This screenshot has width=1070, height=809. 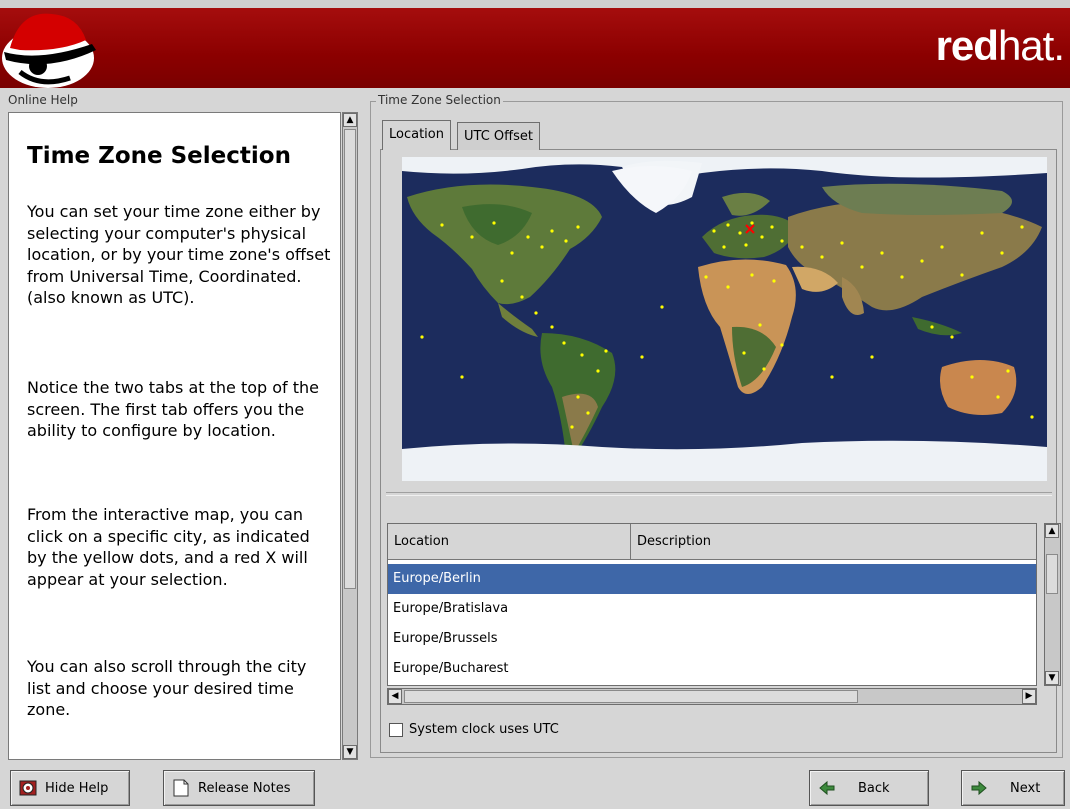 What do you see at coordinates (719, 494) in the screenshot?
I see `separator` at bounding box center [719, 494].